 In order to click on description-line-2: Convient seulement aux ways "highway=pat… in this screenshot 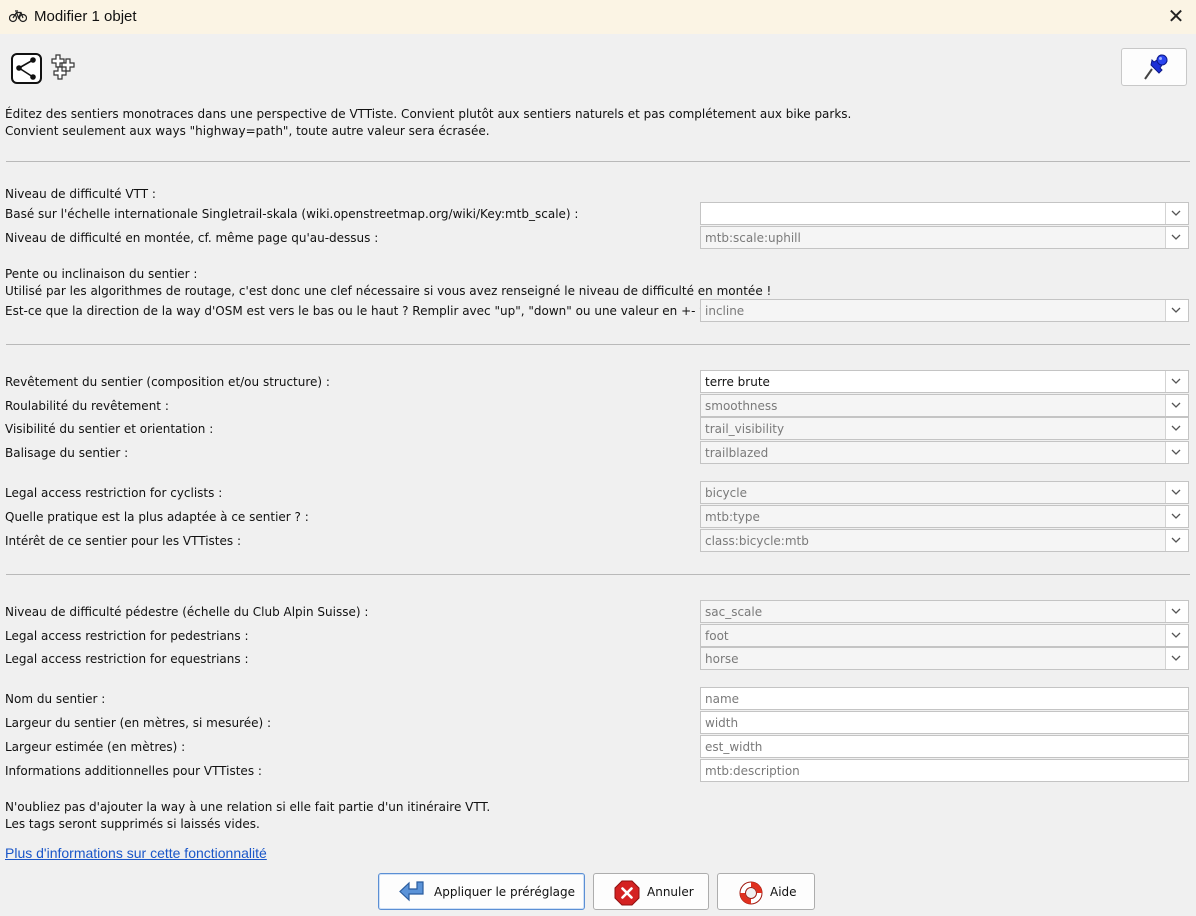, I will do `click(247, 131)`.